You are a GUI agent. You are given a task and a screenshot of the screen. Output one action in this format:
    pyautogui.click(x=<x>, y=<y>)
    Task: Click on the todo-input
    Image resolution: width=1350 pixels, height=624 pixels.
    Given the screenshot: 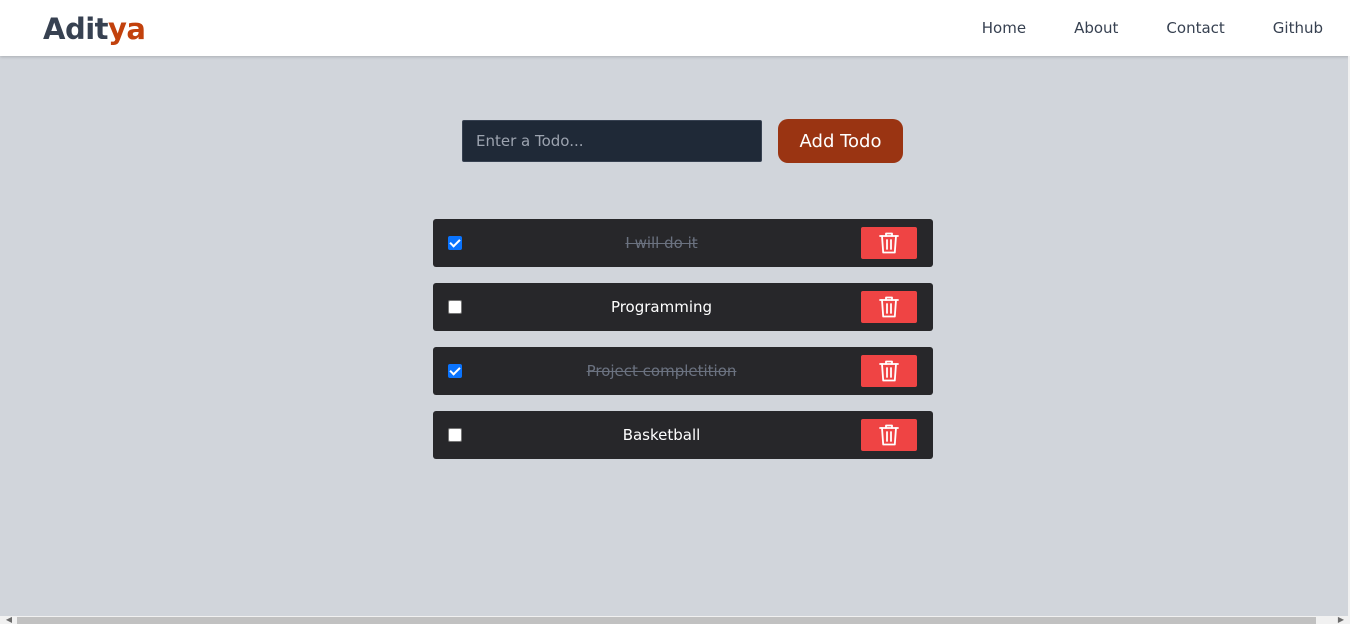 What is the action you would take?
    pyautogui.click(x=612, y=141)
    